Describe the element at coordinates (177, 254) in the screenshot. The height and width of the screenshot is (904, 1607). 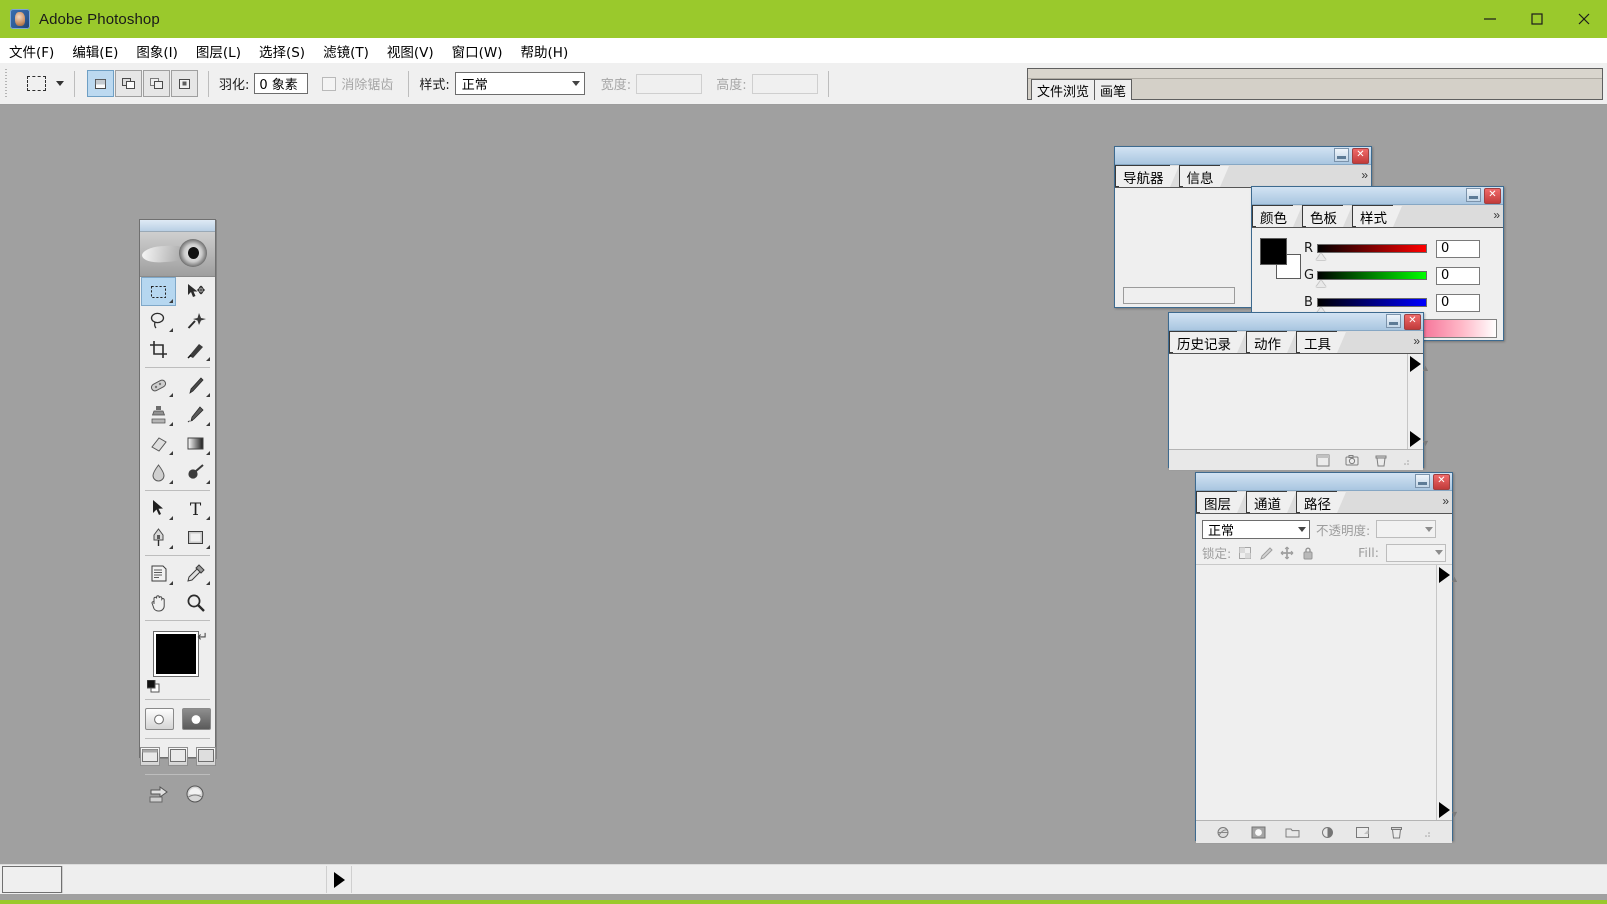
I see `toolbox-banner` at that location.